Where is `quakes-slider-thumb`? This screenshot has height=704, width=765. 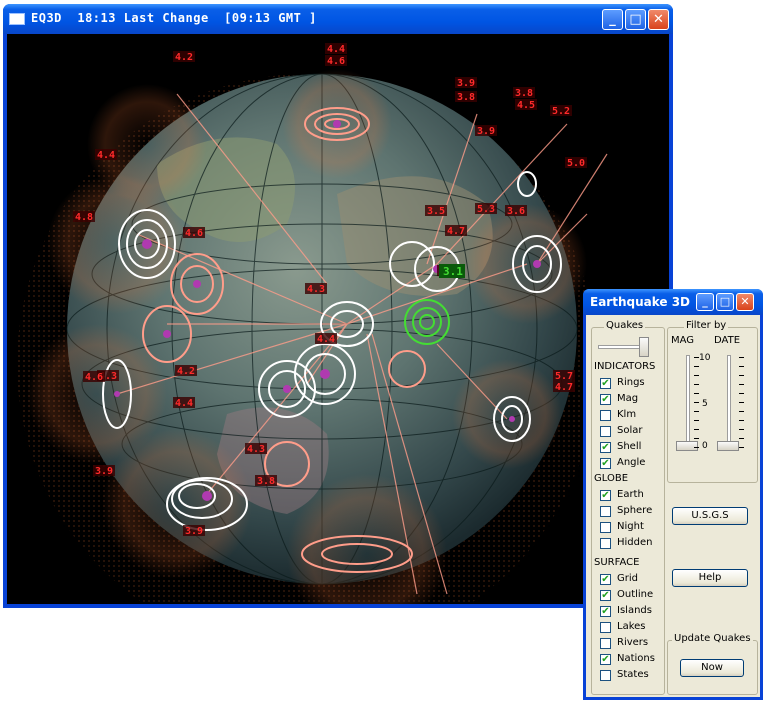
quakes-slider-thumb is located at coordinates (644, 347).